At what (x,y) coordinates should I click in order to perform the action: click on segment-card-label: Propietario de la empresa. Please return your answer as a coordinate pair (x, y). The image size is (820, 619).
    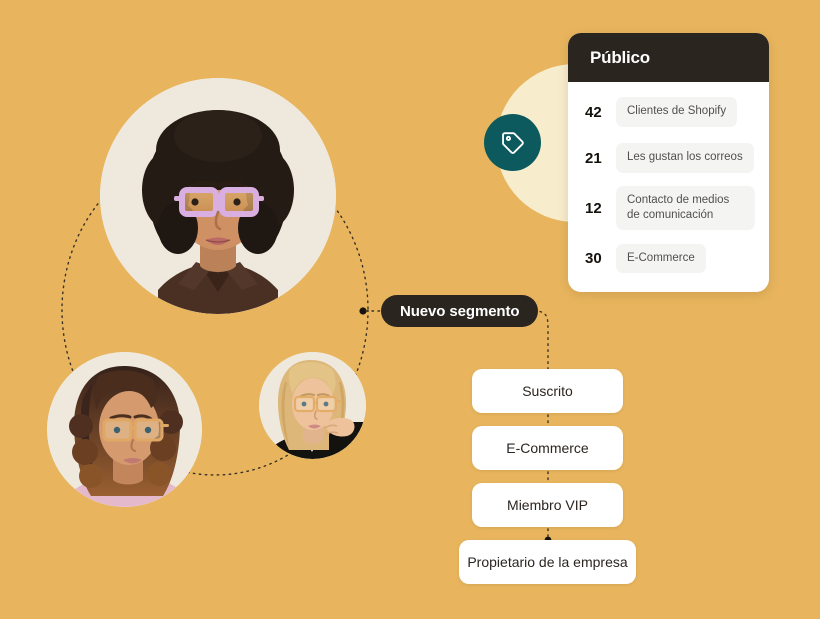
    Looking at the image, I should click on (547, 562).